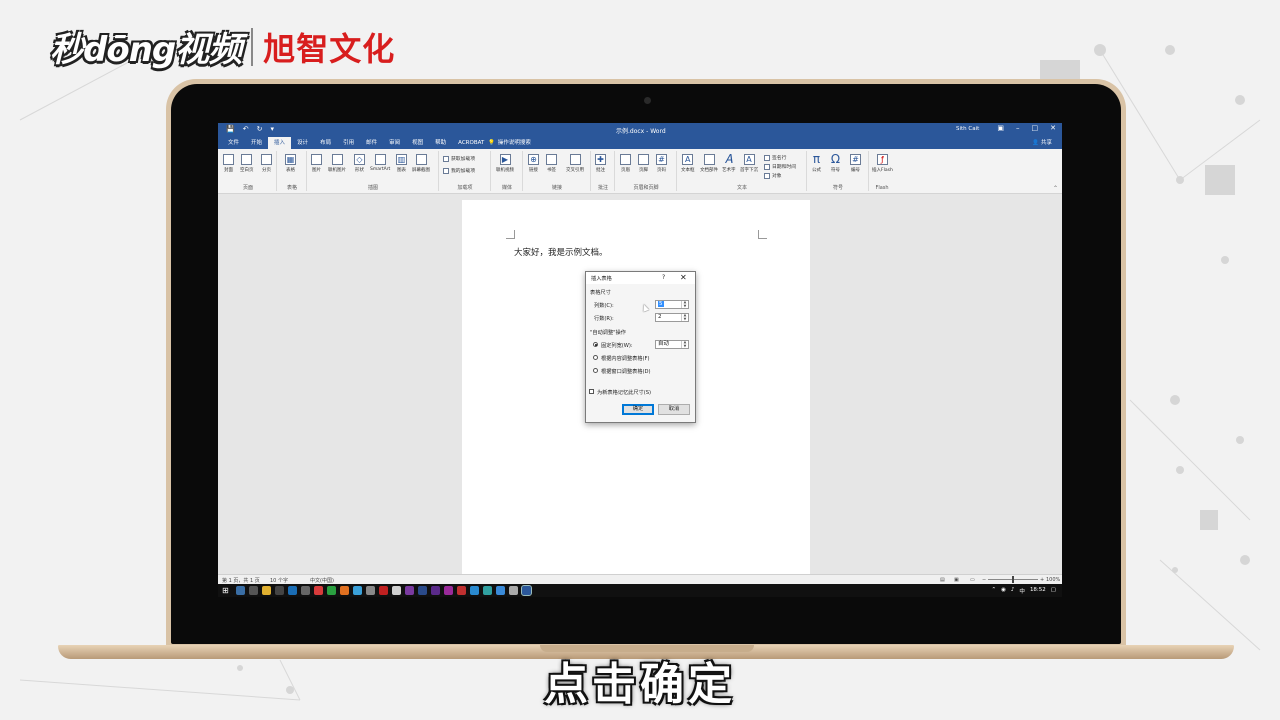 The width and height of the screenshot is (1280, 720). Describe the element at coordinates (882, 163) in the screenshot. I see `insert-flash-button: ƒ 插入Flash` at that location.